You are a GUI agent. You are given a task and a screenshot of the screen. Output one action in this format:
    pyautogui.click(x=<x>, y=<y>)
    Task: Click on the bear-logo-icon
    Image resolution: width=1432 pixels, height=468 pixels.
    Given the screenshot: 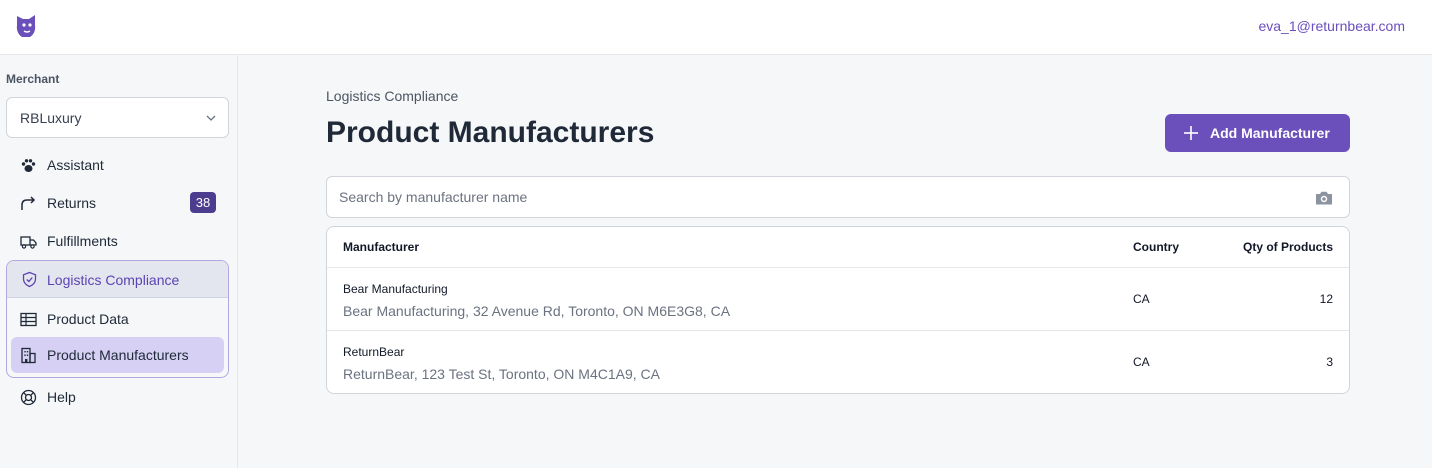 What is the action you would take?
    pyautogui.click(x=26, y=26)
    